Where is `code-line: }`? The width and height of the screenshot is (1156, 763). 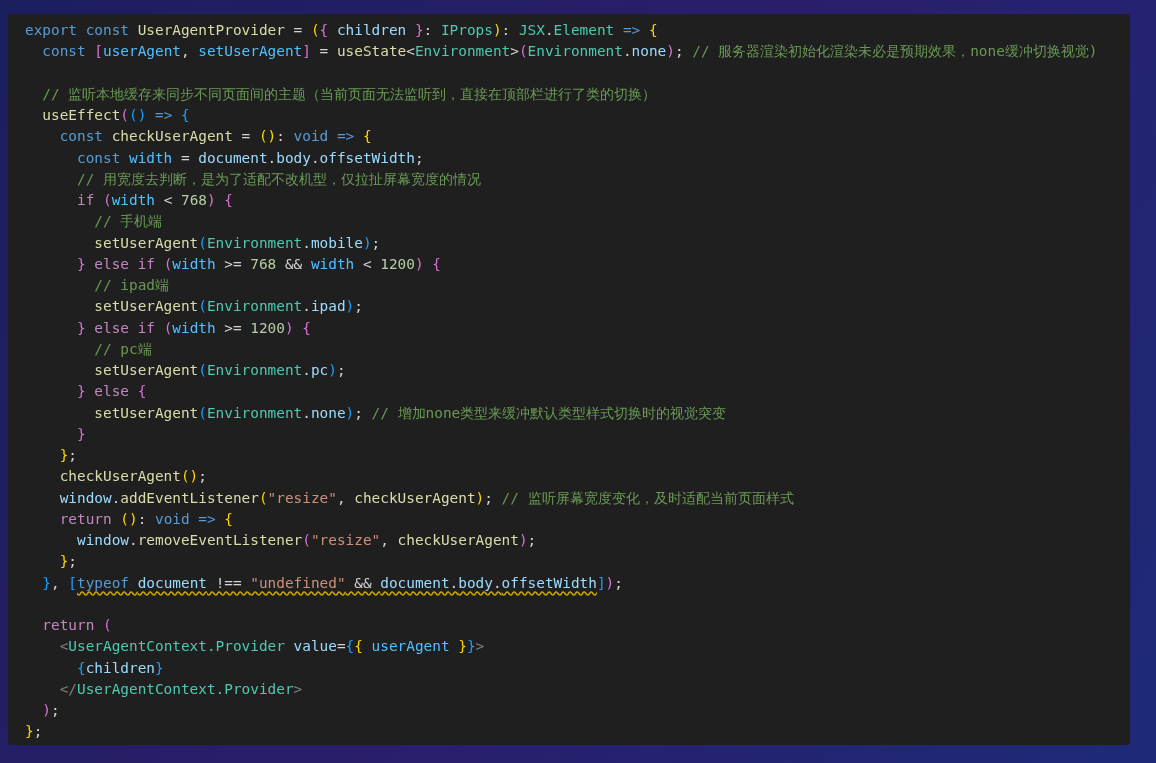 code-line: } is located at coordinates (81, 434).